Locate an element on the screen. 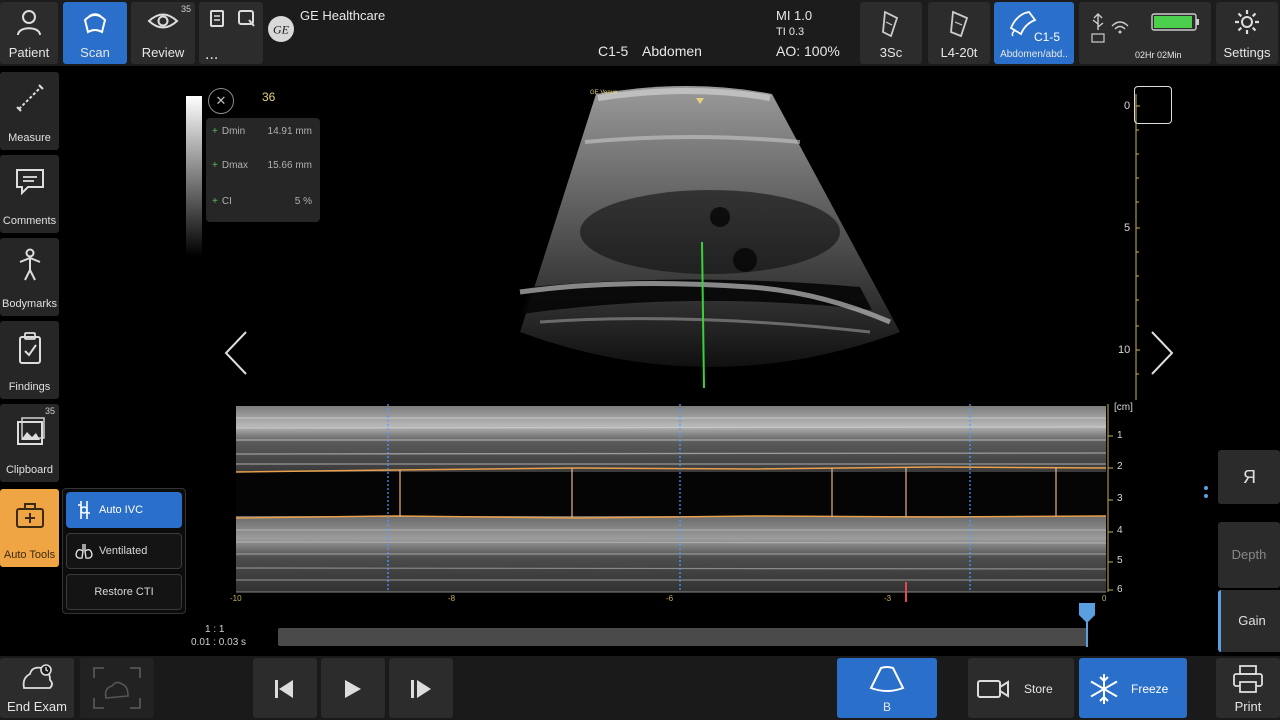 Image resolution: width=1280 pixels, height=720 pixels. b-mode-button: B is located at coordinates (887, 688).